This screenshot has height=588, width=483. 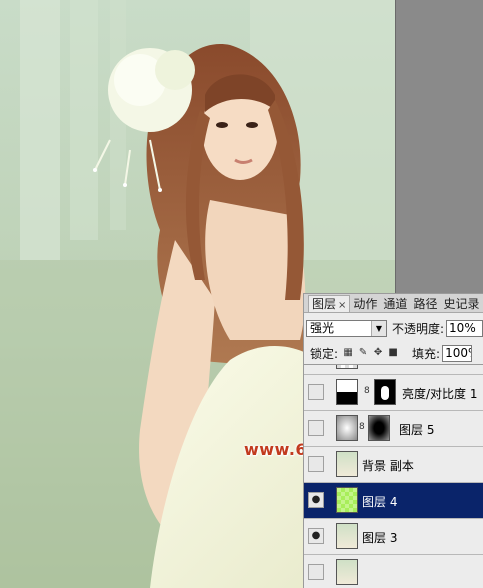 I want to click on blend-mode-select: 强光 ▼, so click(x=346, y=328).